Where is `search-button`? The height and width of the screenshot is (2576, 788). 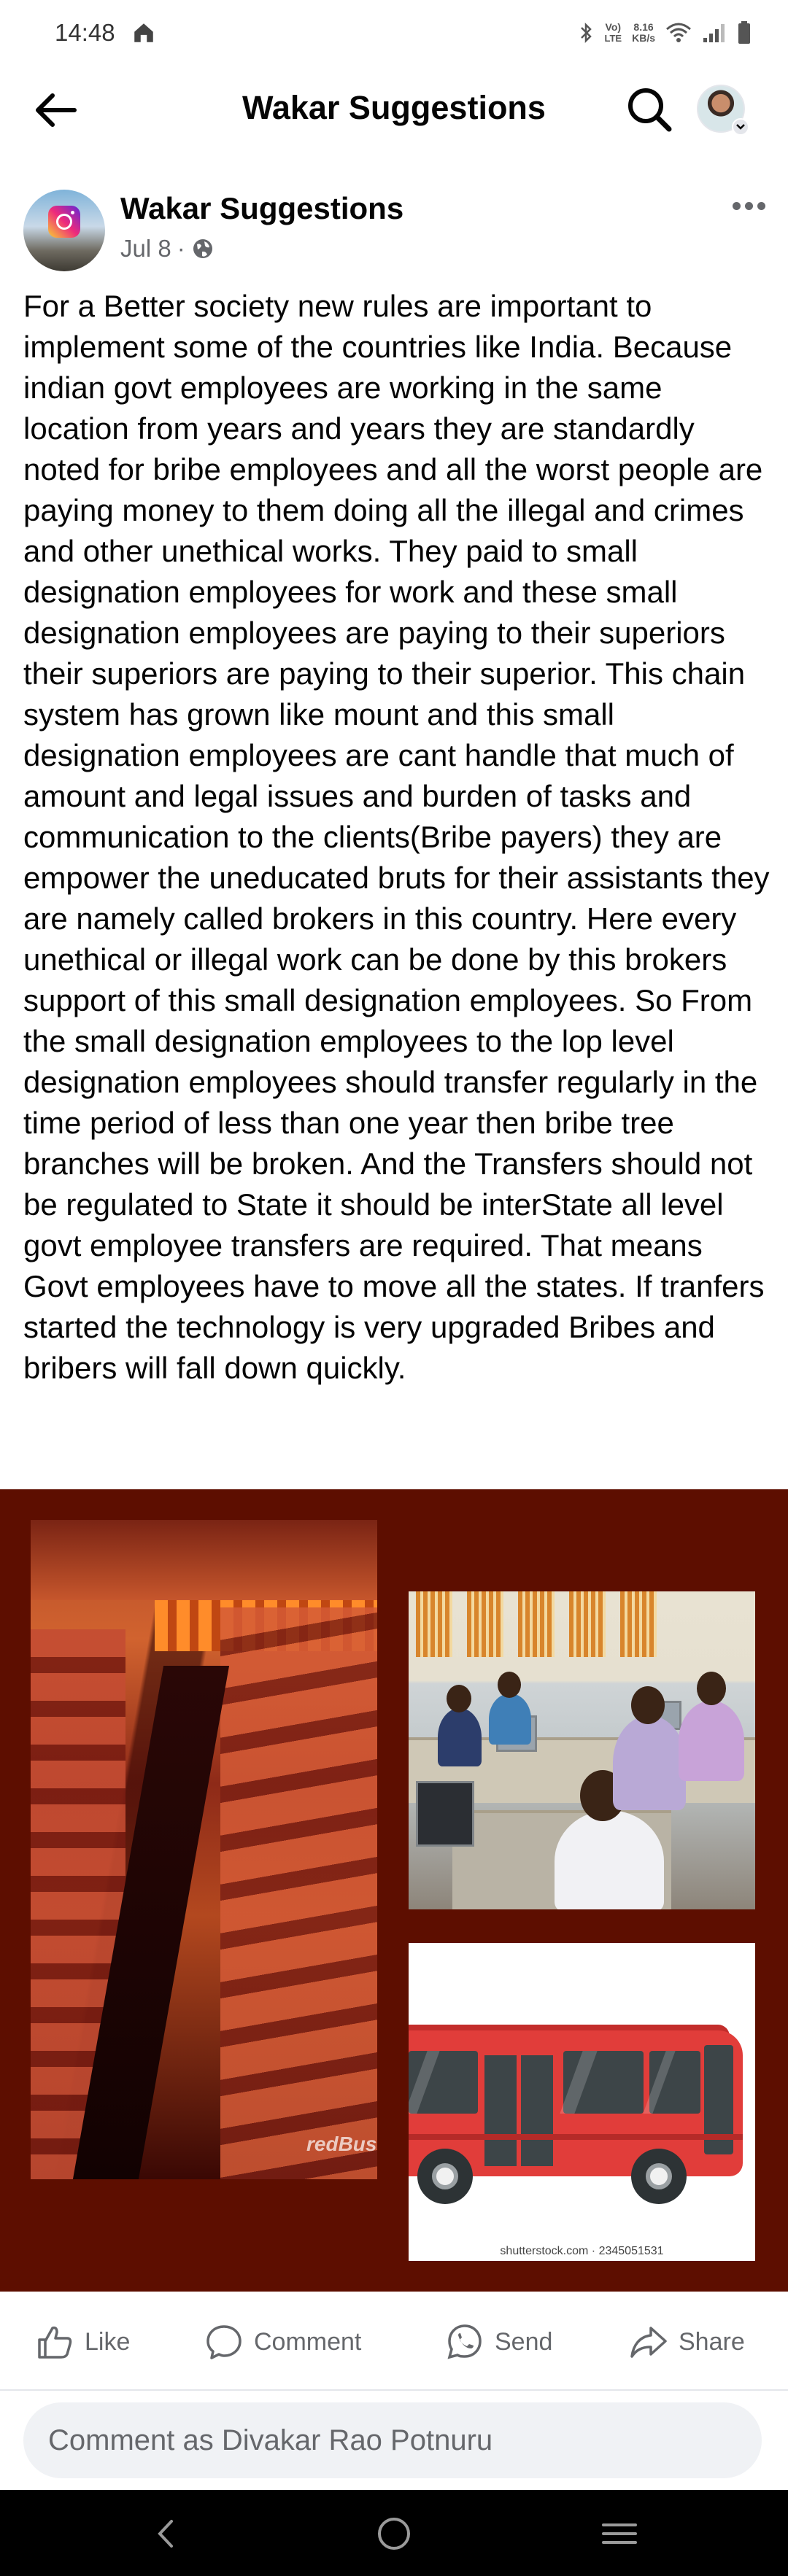 search-button is located at coordinates (649, 110).